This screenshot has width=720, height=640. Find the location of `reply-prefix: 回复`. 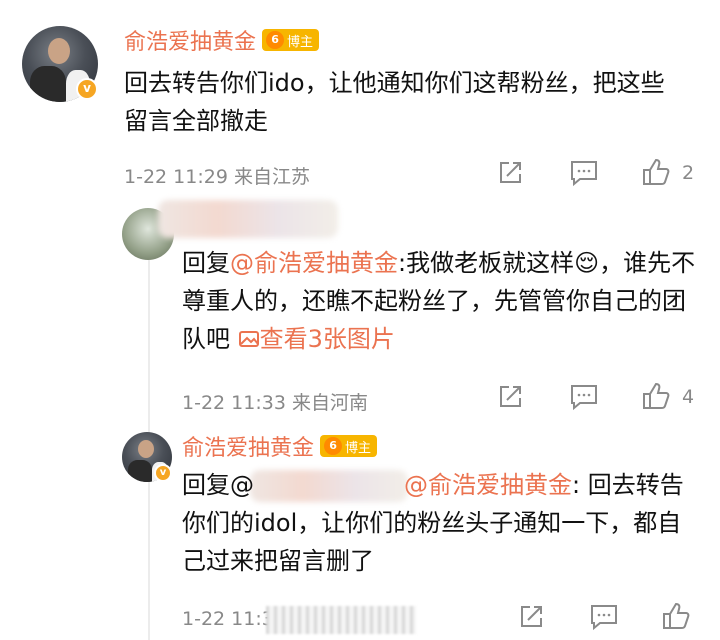

reply-prefix: 回复 is located at coordinates (206, 263).